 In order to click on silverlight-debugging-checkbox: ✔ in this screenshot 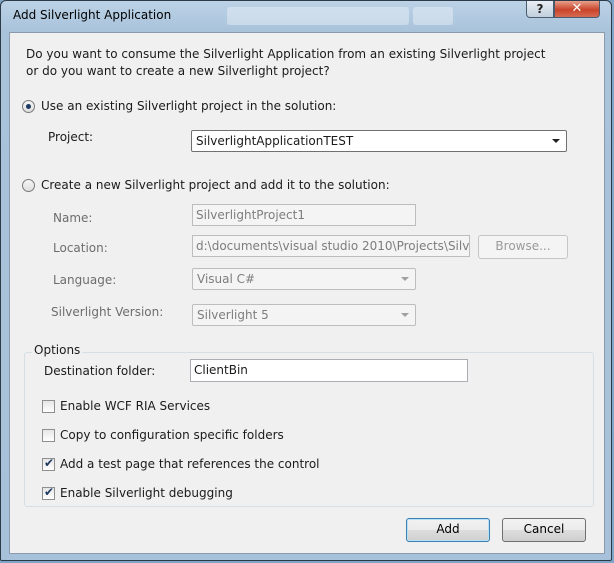, I will do `click(48, 492)`.